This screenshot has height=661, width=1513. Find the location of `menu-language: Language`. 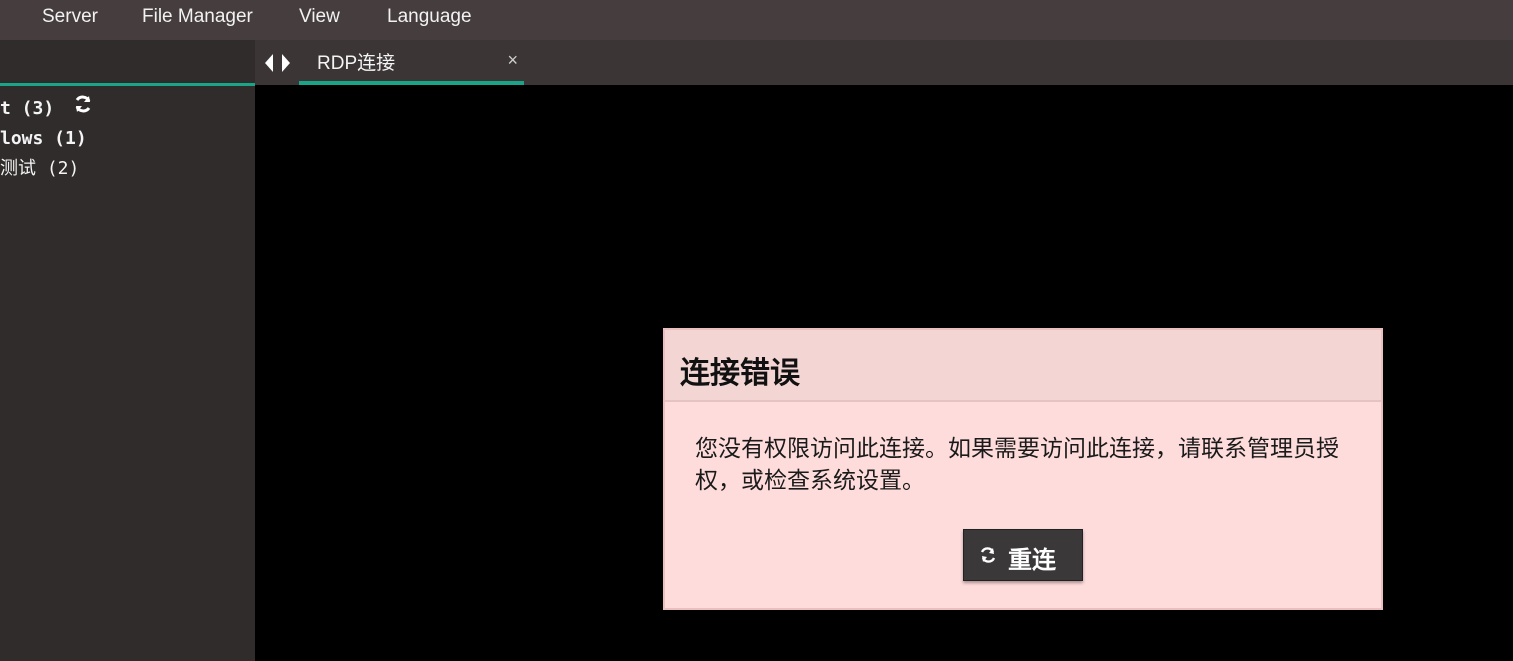

menu-language: Language is located at coordinates (429, 17).